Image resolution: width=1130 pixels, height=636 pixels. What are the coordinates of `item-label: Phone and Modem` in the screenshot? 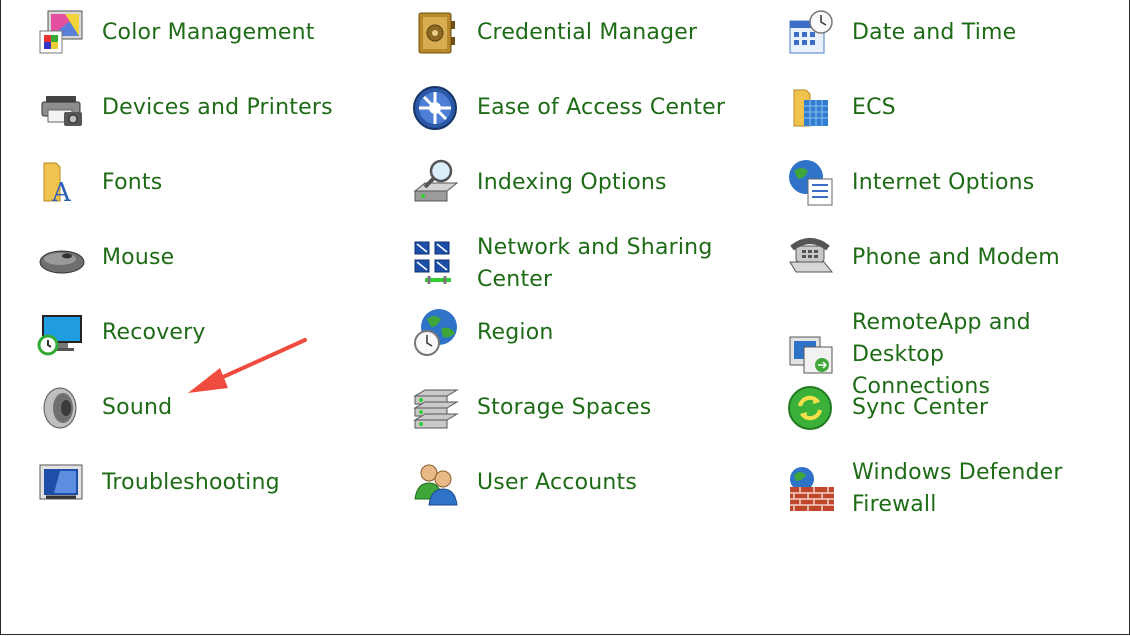 It's located at (956, 257).